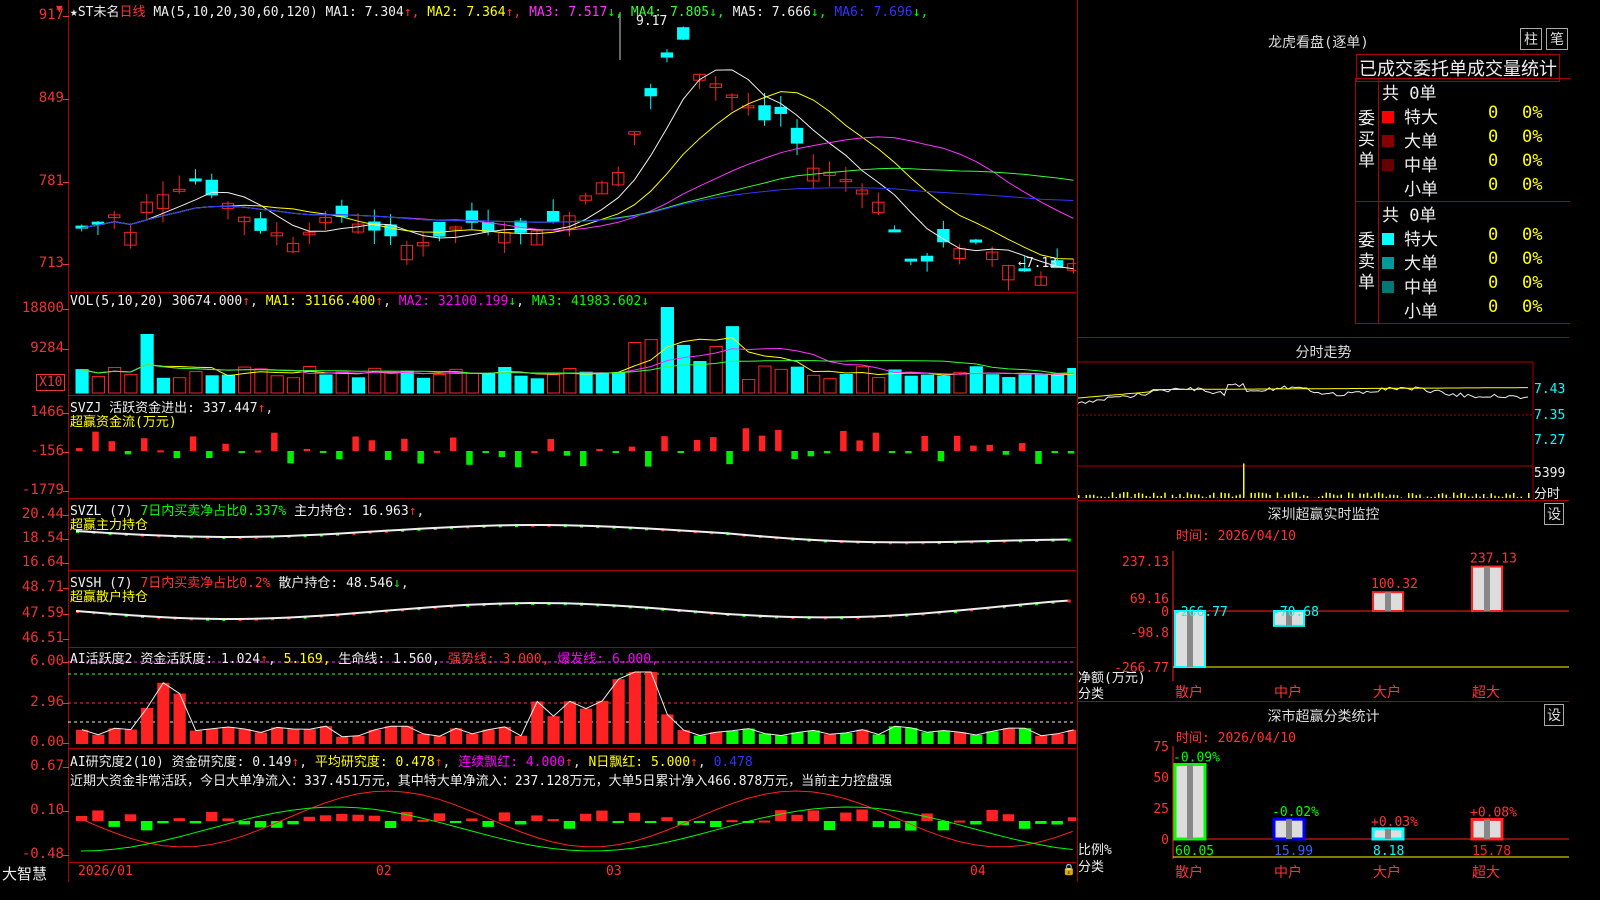  What do you see at coordinates (652, 21) in the screenshot?
I see `high-price-marker: 9.17` at bounding box center [652, 21].